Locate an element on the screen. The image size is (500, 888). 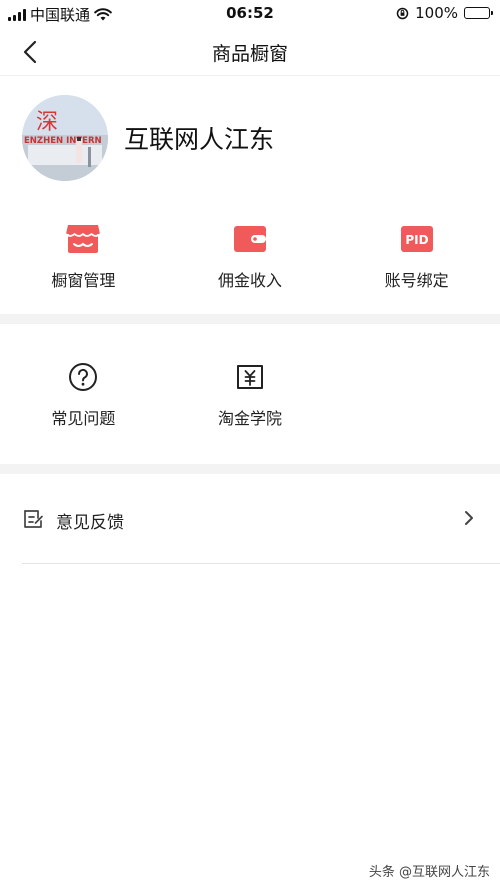
storefront-icon is located at coordinates (83, 239).